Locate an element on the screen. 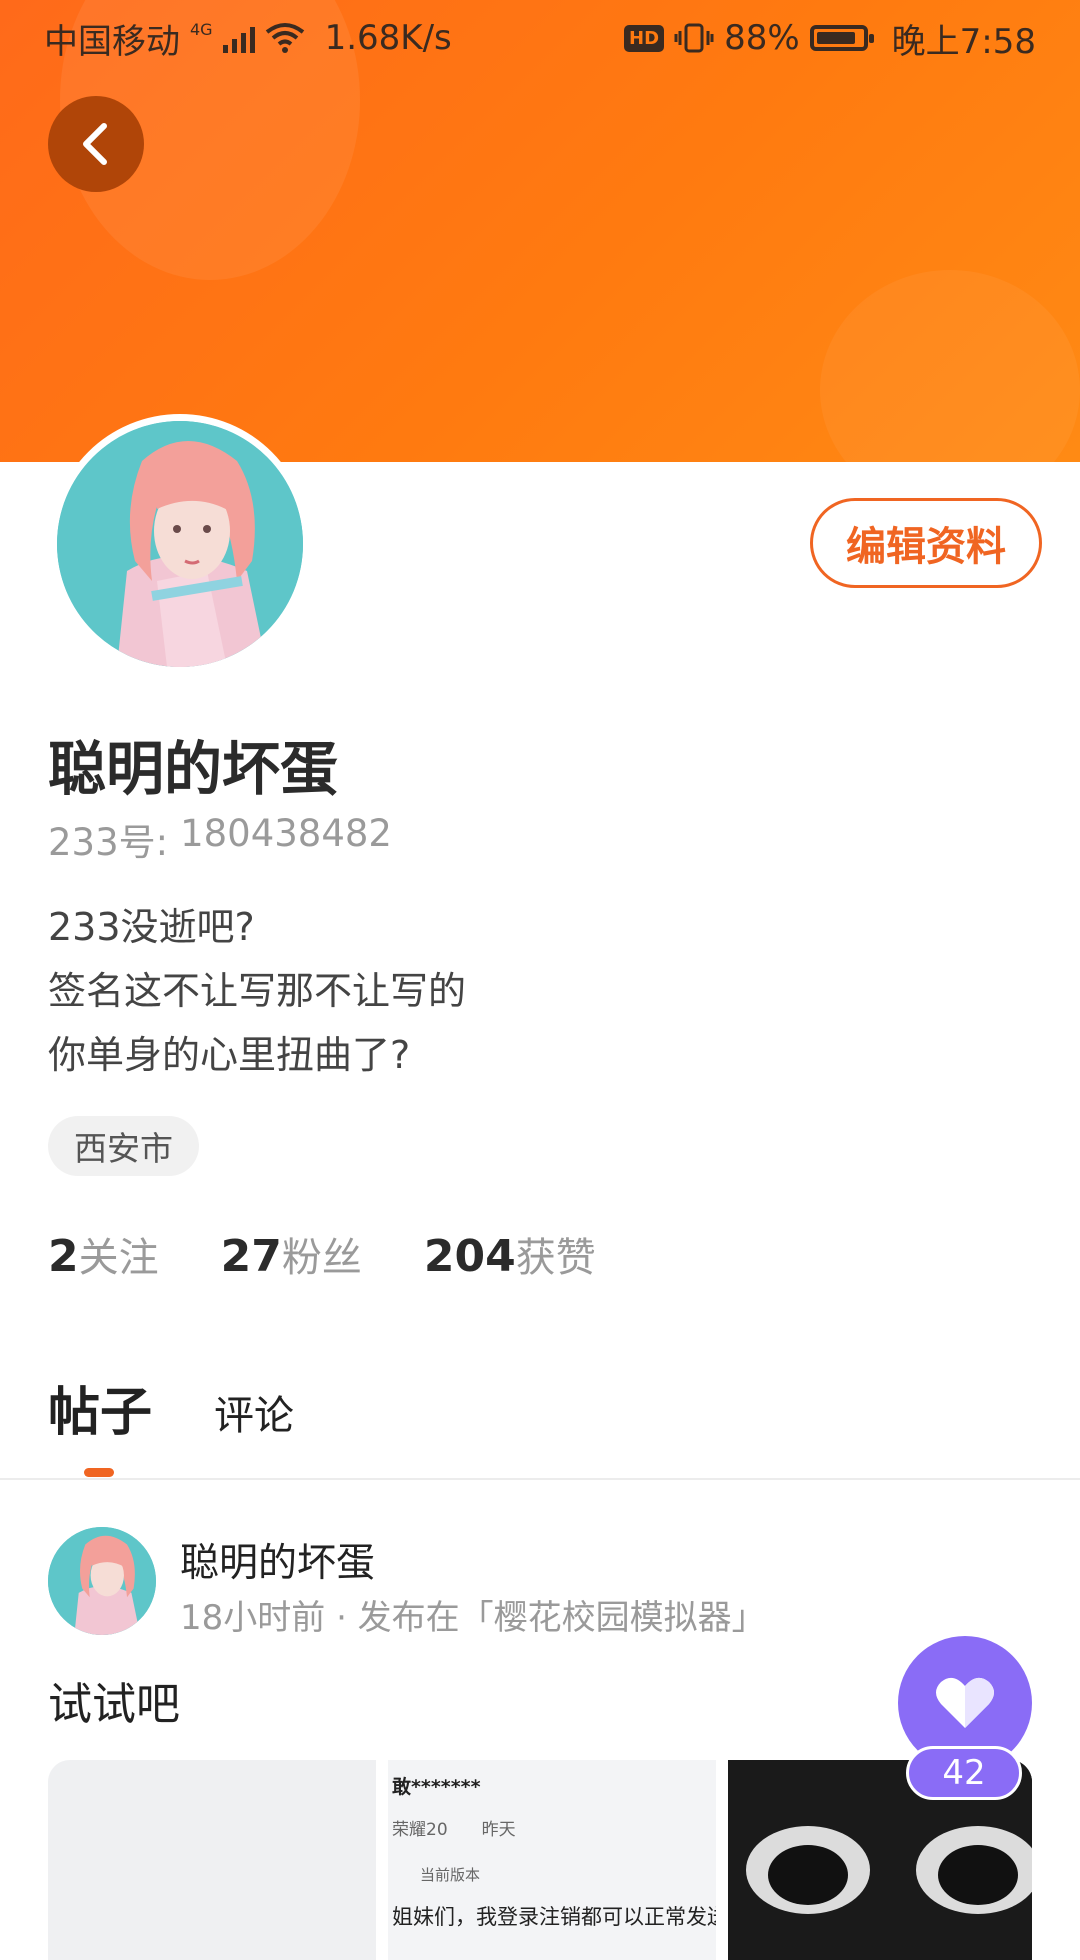 The image size is (1080, 1960). post-author-avatar is located at coordinates (102, 1581).